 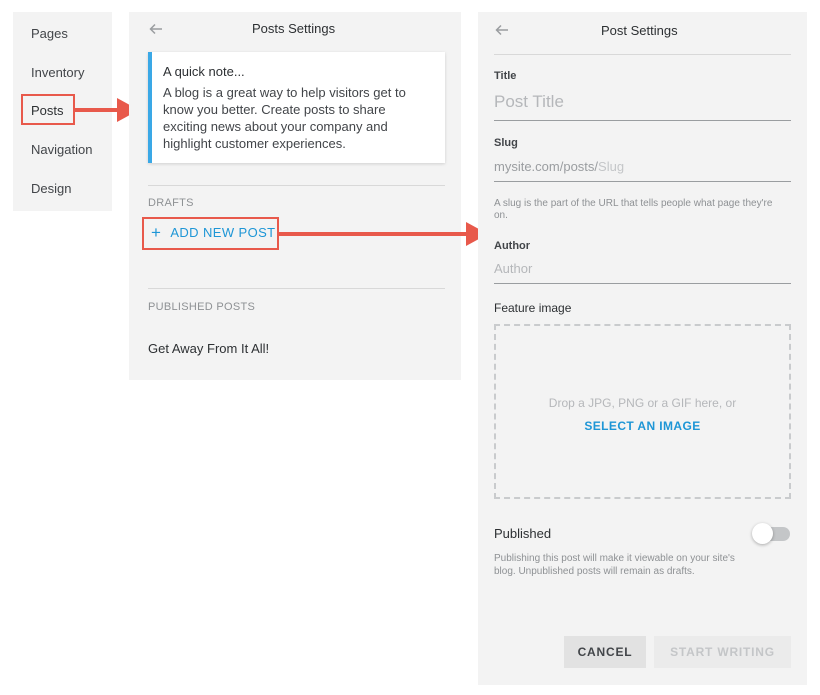 I want to click on add-post-highlight-annotation, so click(x=210, y=233).